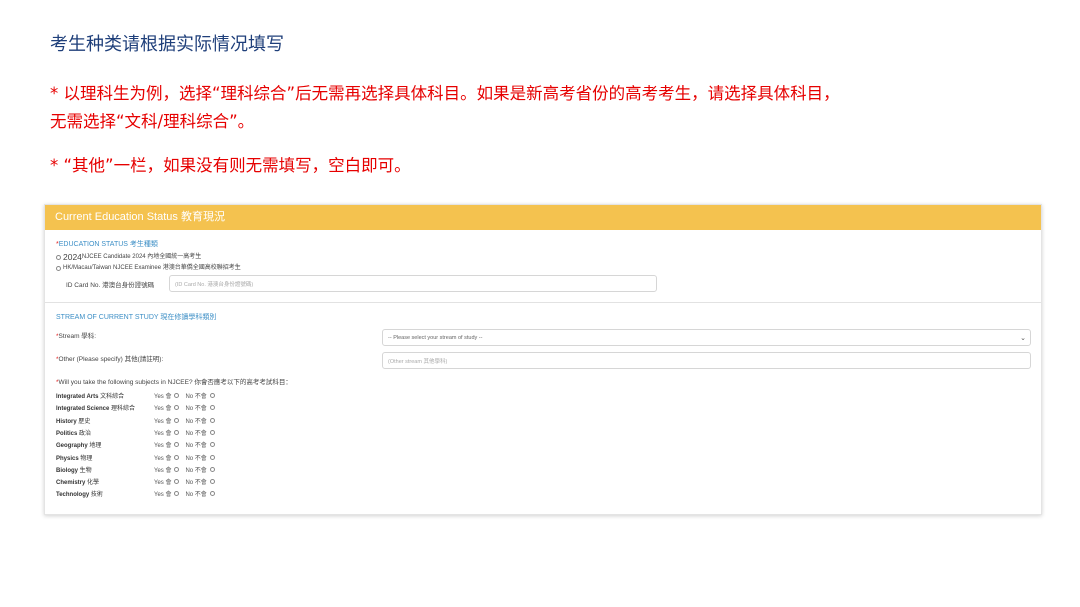 The width and height of the screenshot is (1080, 607). I want to click on subject-row: Politics 政治Yes 會 No 不會, so click(138, 432).